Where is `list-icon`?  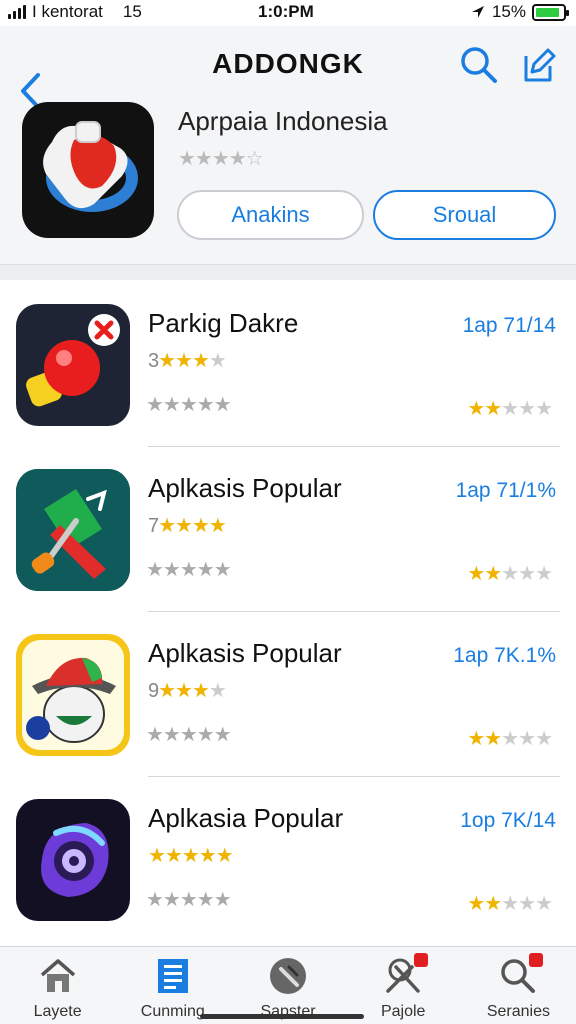 list-icon is located at coordinates (173, 976).